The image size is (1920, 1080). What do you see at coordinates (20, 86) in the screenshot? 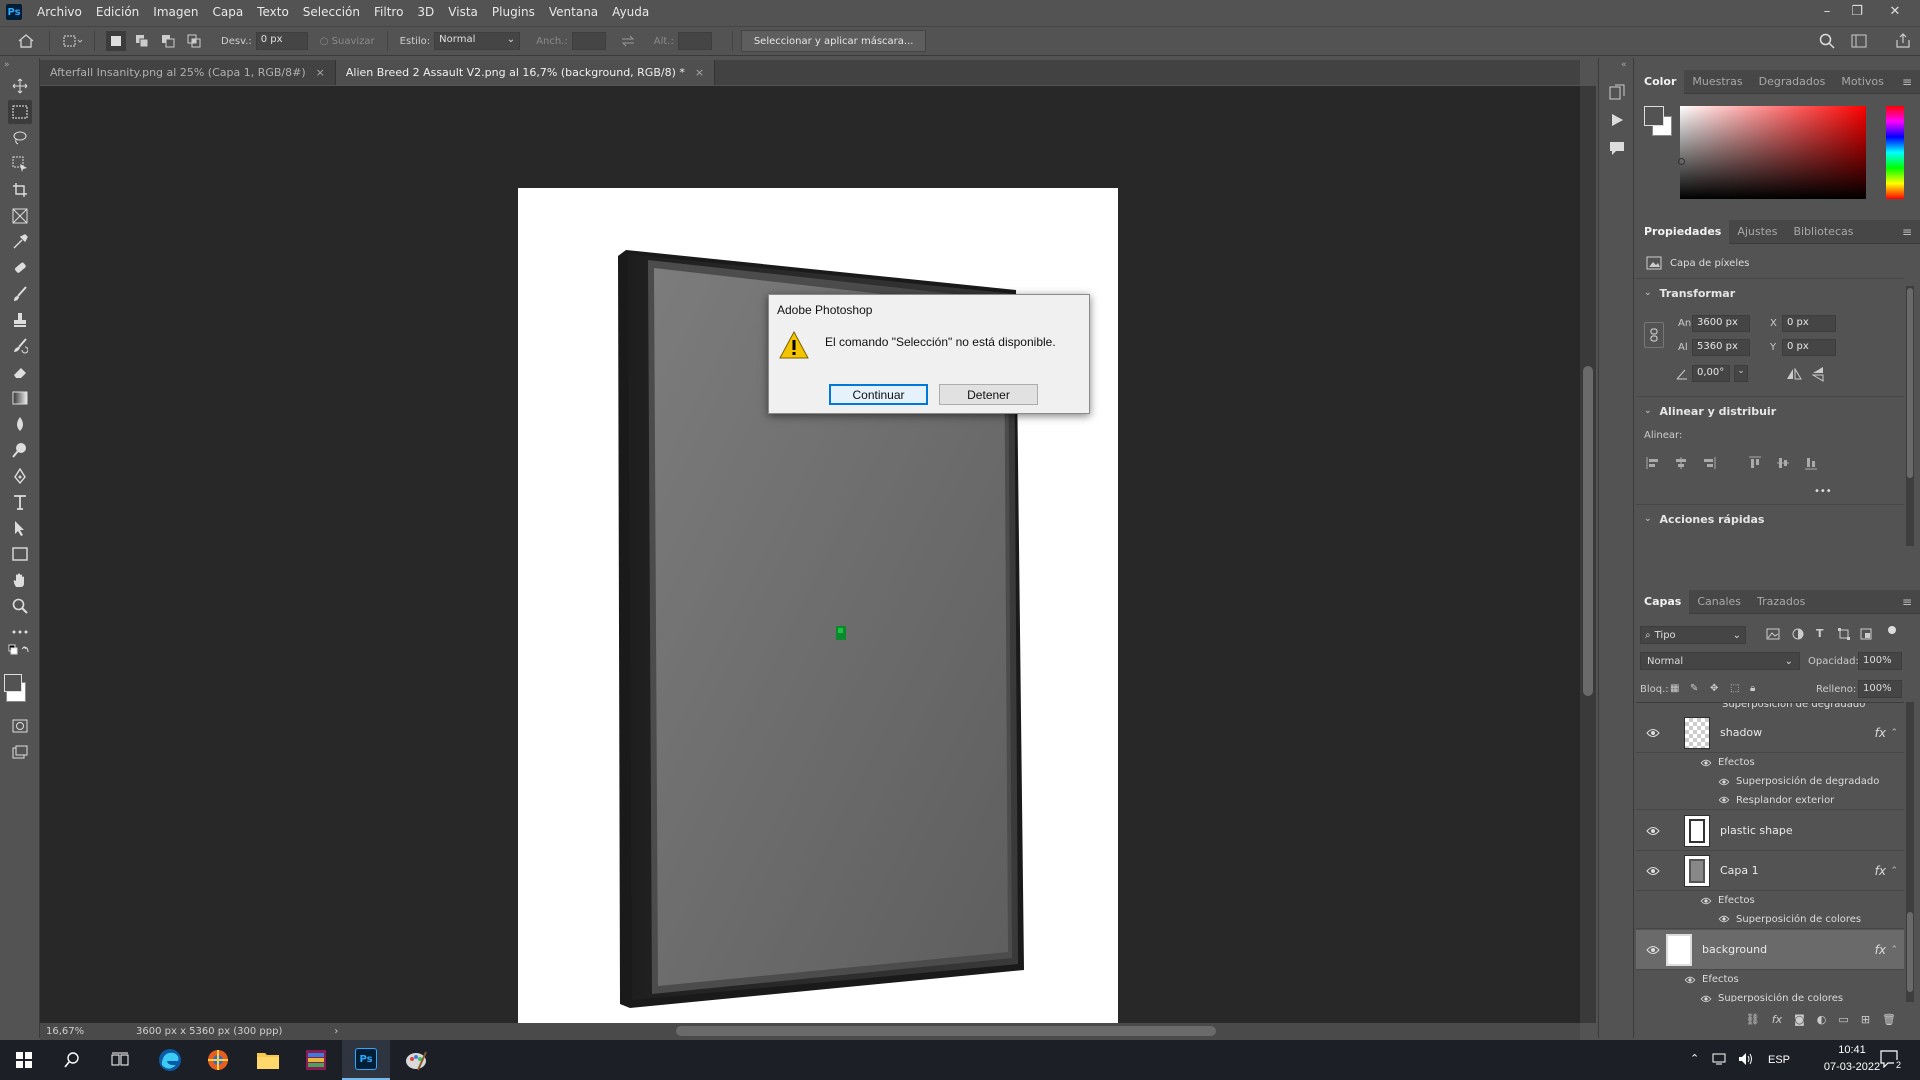
I see `move-tool-icon` at bounding box center [20, 86].